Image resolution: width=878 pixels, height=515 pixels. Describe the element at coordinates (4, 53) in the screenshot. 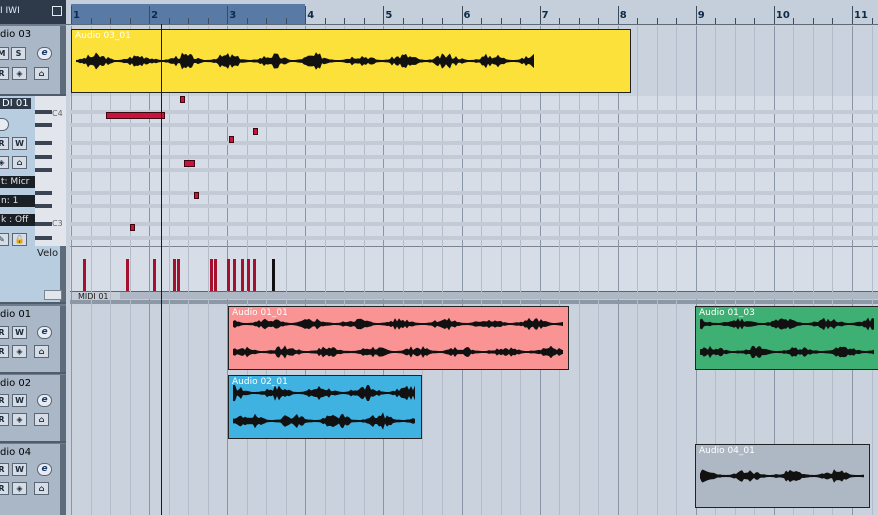

I see `mute-button: M` at that location.